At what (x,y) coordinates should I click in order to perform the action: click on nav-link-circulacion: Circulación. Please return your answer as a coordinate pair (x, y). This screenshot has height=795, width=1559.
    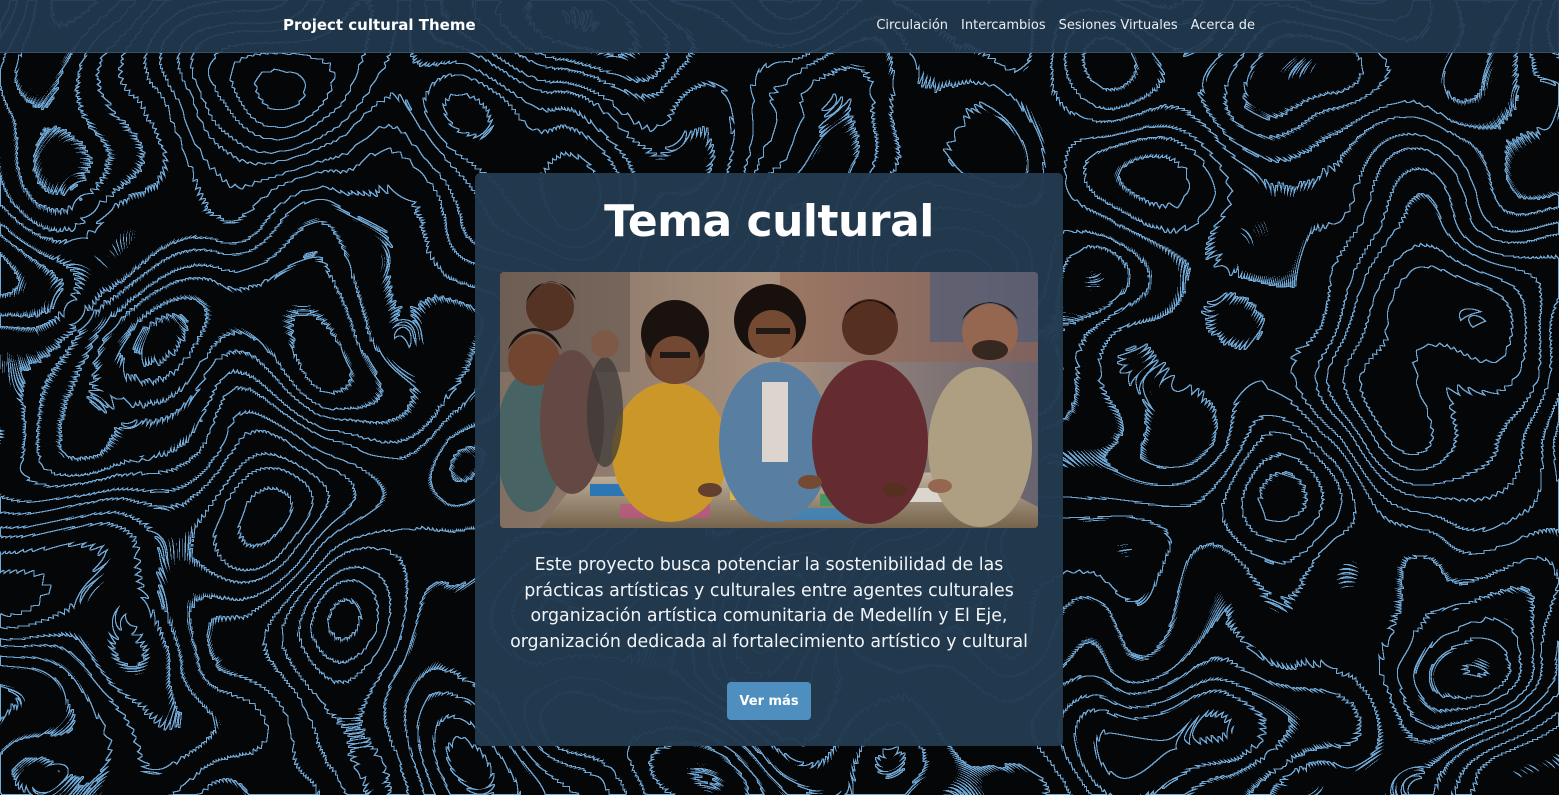
    Looking at the image, I should click on (912, 25).